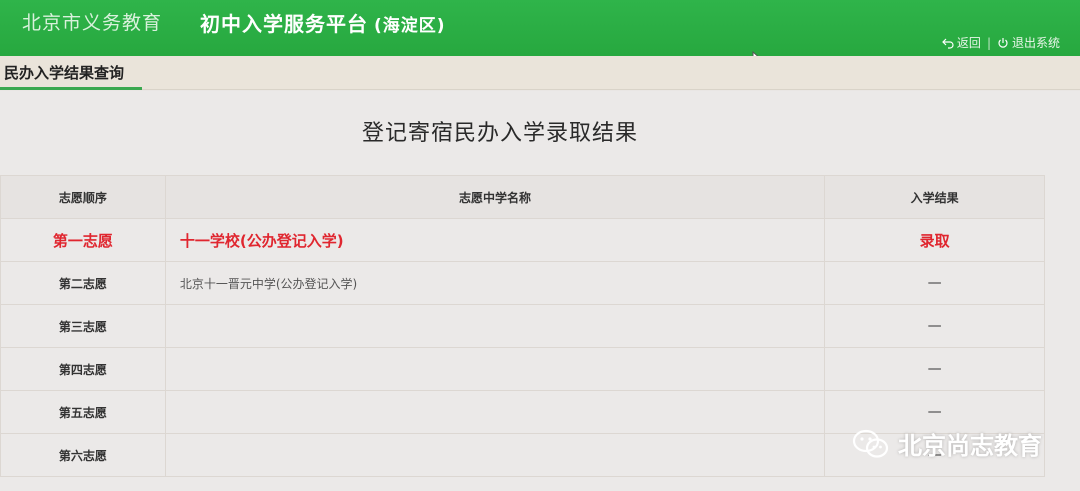 This screenshot has width=1080, height=491. I want to click on tab-admission-result-query: 民办入学结果查询, so click(71, 75).